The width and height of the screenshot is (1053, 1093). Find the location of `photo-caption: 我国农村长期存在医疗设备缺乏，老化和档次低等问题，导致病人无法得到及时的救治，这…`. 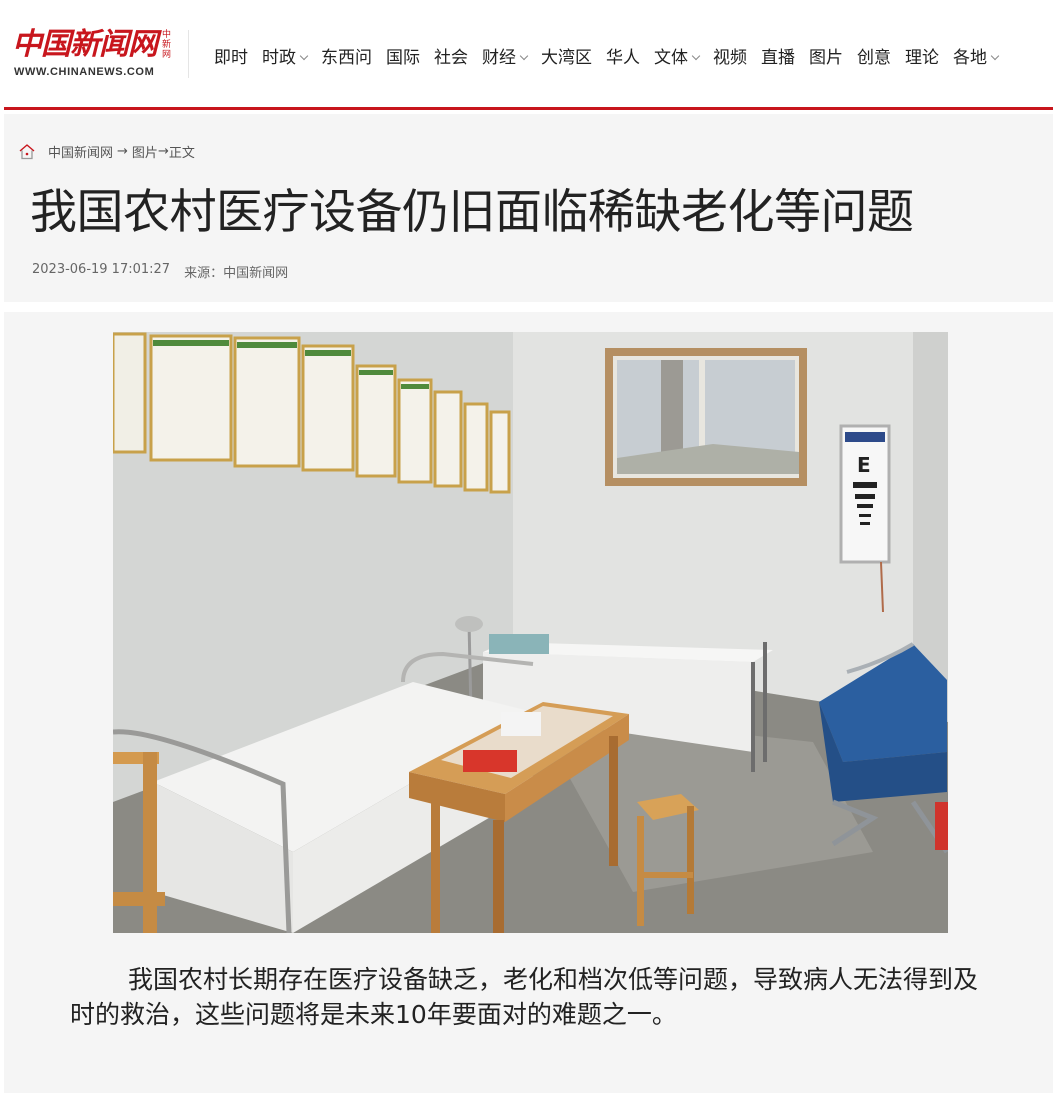

photo-caption: 我国农村长期存在医疗设备缺乏，老化和档次低等问题，导致病人无法得到及时的救治，这… is located at coordinates (524, 997).